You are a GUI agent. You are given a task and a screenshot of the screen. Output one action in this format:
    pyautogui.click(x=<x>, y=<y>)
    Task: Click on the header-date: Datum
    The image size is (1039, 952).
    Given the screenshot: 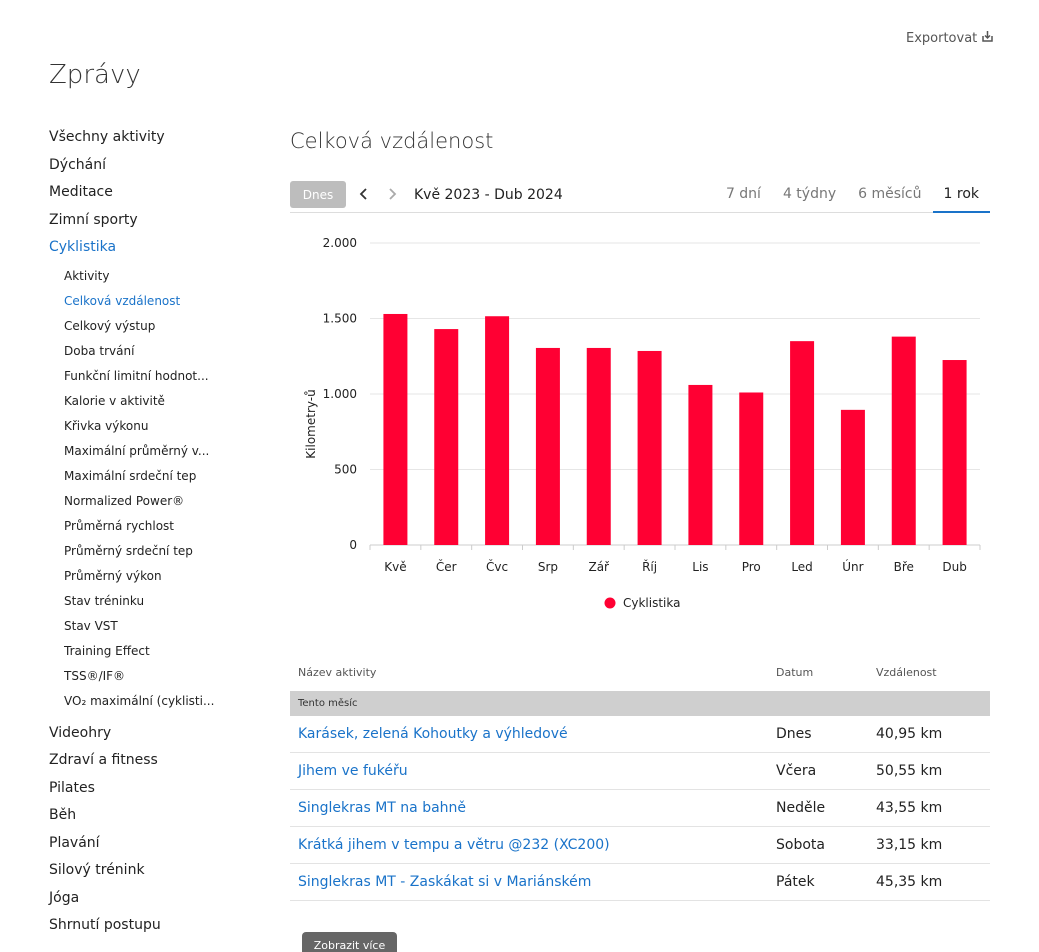 What is the action you would take?
    pyautogui.click(x=826, y=672)
    